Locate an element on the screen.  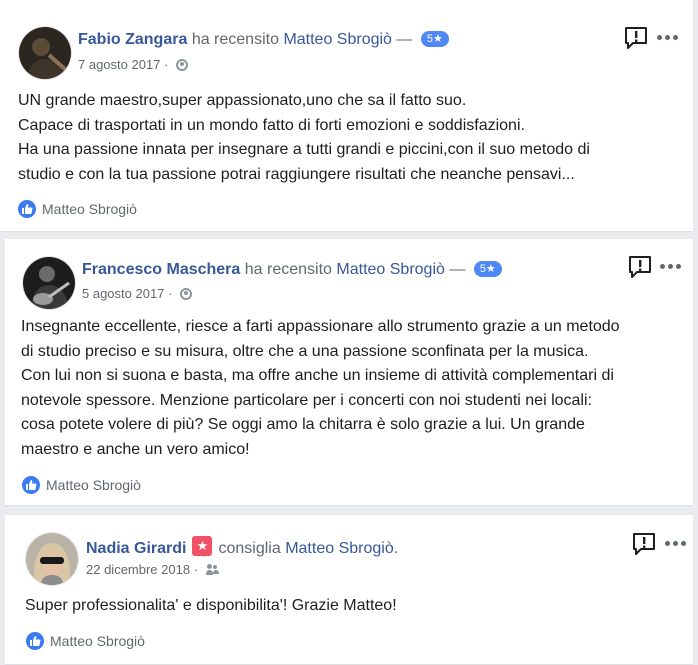
friends-icon is located at coordinates (212, 570).